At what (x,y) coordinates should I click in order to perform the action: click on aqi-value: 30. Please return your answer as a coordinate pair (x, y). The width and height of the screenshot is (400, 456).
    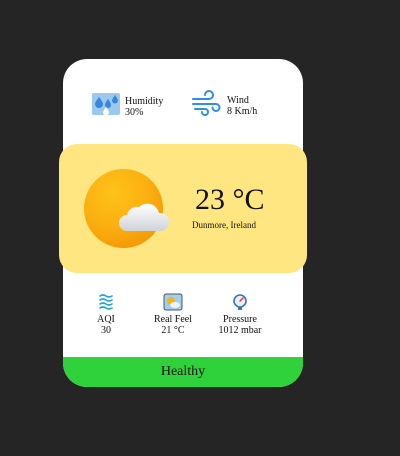
    Looking at the image, I should click on (106, 330).